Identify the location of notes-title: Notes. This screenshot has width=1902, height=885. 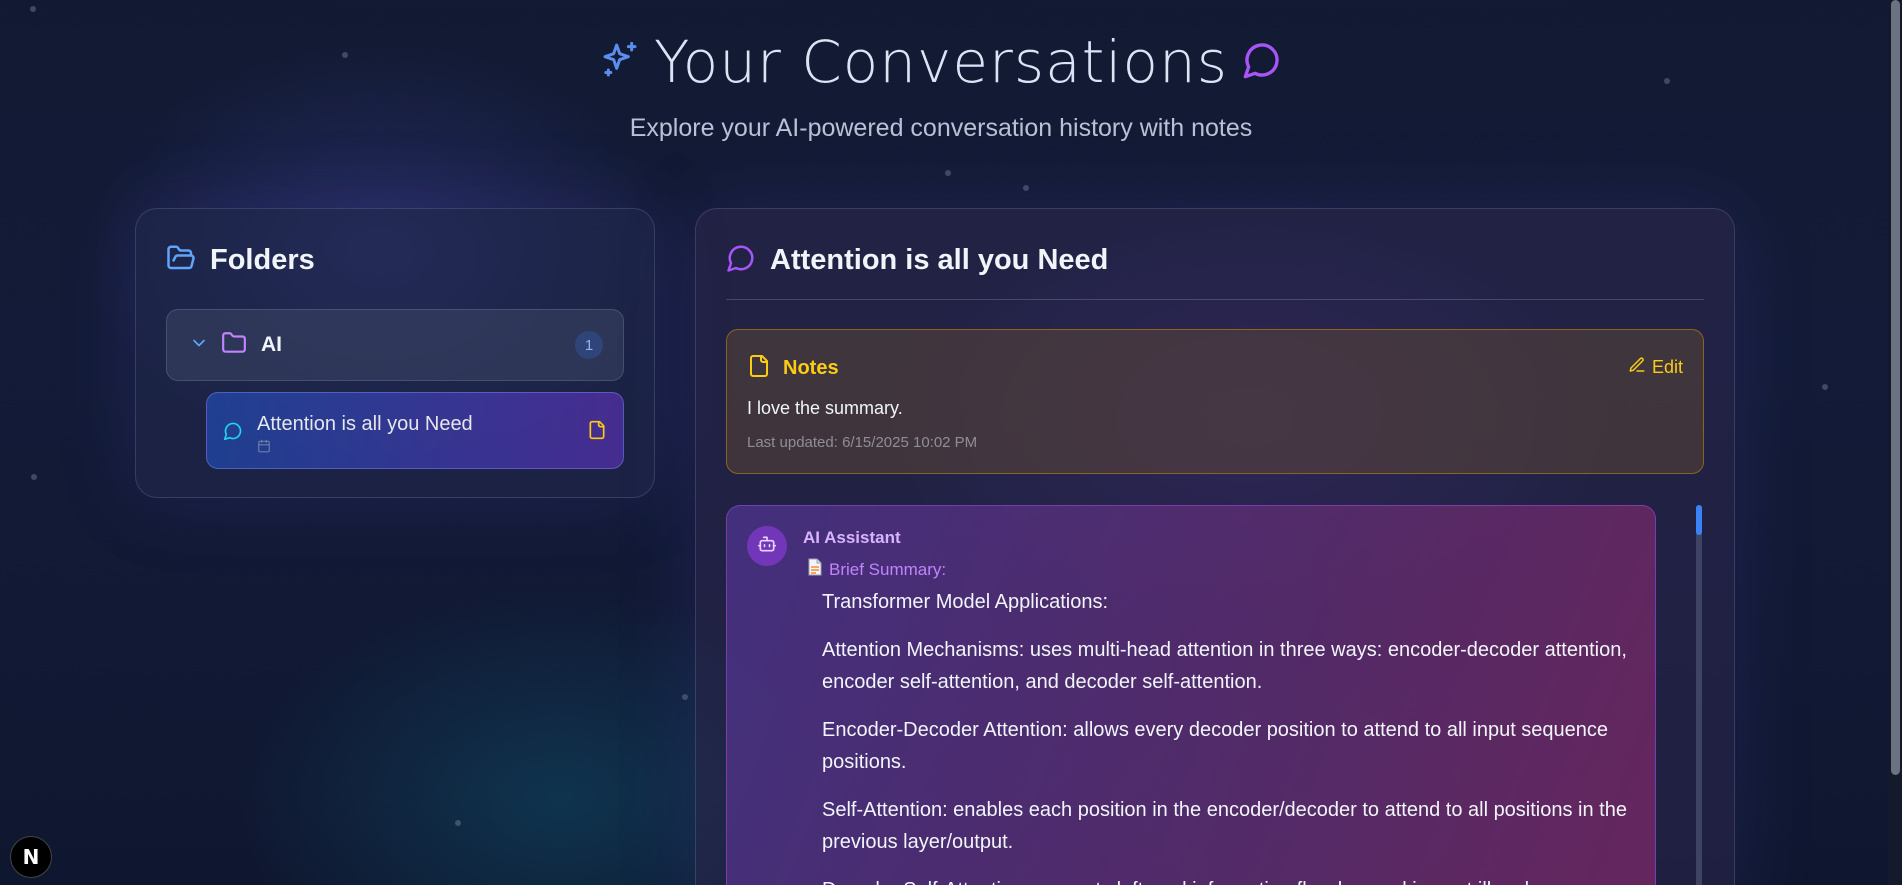
(811, 368).